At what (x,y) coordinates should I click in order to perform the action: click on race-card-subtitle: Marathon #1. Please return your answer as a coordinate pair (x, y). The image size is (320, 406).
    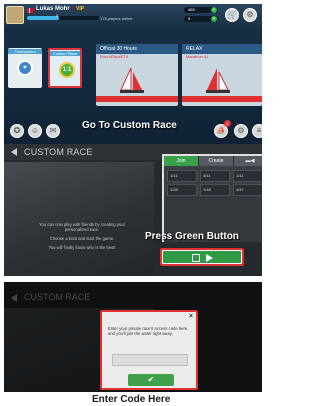
    Looking at the image, I should click on (197, 56).